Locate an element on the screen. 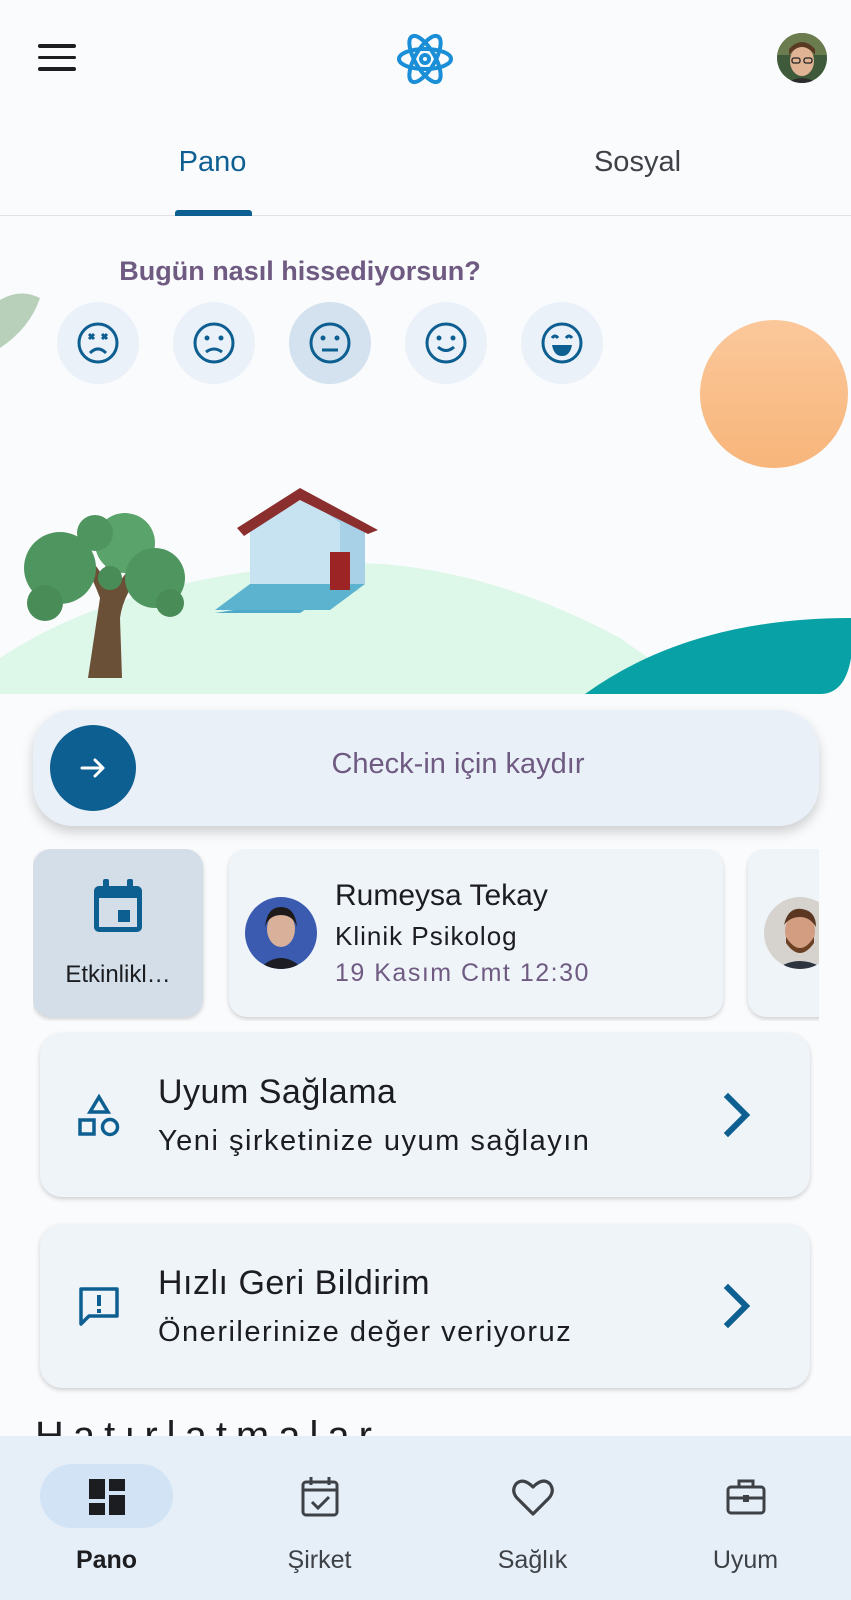 This screenshot has width=851, height=1600. bottom-navigation: Pano Şirket Sağlık Uyum is located at coordinates (425, 1518).